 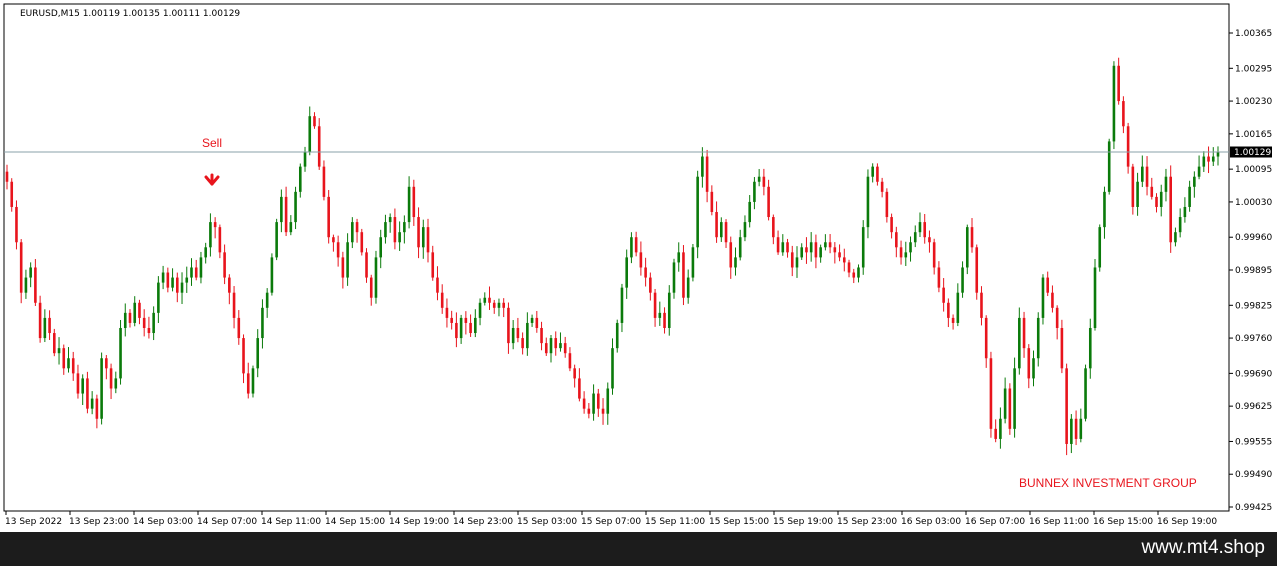 I want to click on y-tick-label: 0.99625, so click(x=1253, y=407).